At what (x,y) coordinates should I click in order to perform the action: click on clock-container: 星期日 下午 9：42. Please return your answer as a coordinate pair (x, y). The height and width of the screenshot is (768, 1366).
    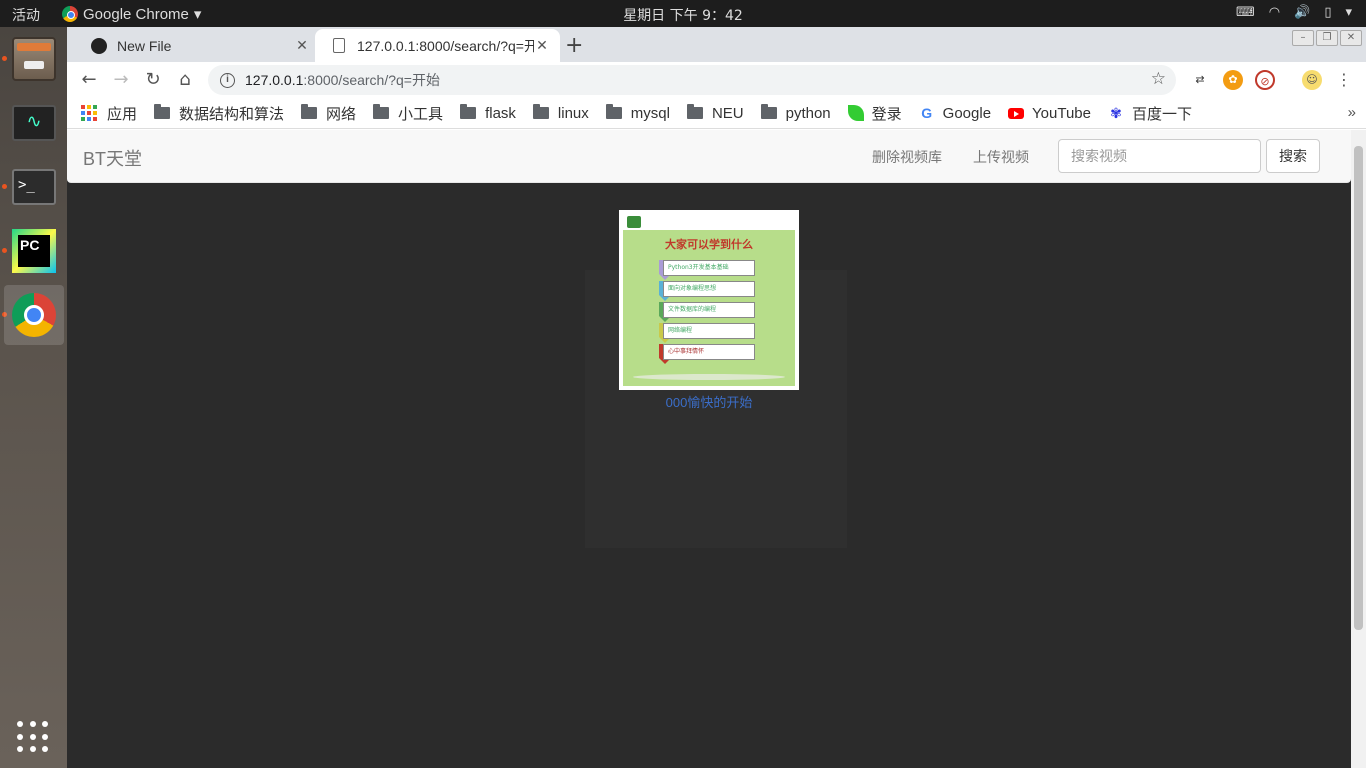
    Looking at the image, I should click on (683, 15).